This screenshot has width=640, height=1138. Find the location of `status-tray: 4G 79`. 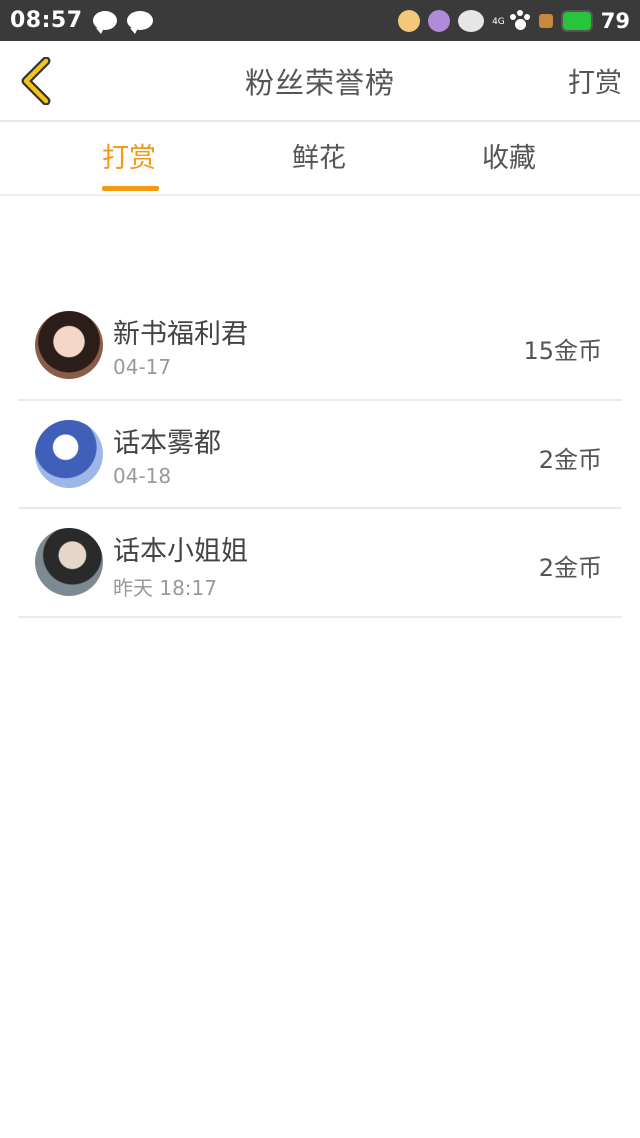

status-tray: 4G 79 is located at coordinates (514, 21).